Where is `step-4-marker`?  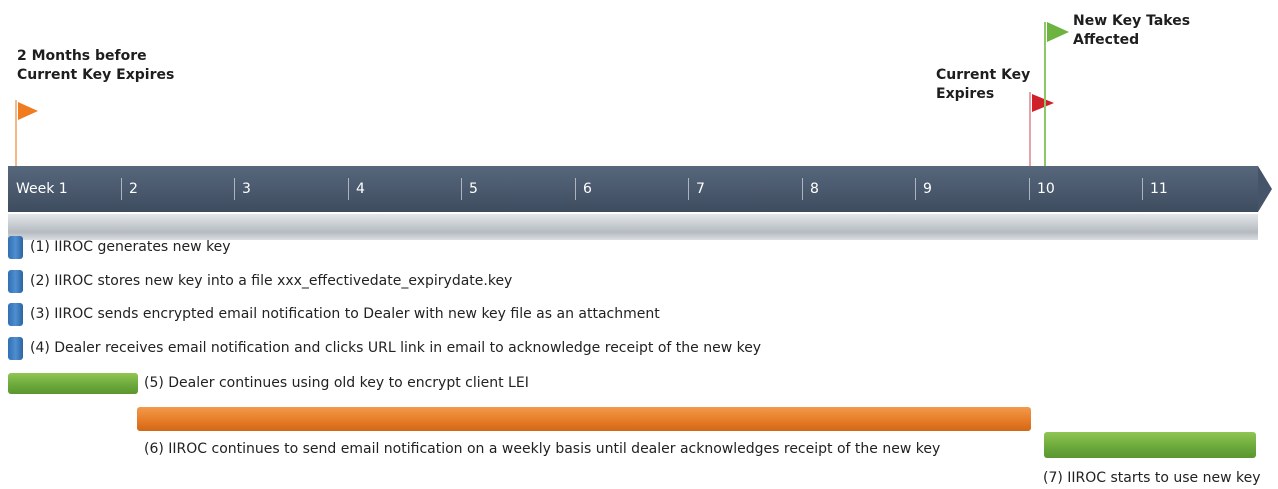
step-4-marker is located at coordinates (15, 348).